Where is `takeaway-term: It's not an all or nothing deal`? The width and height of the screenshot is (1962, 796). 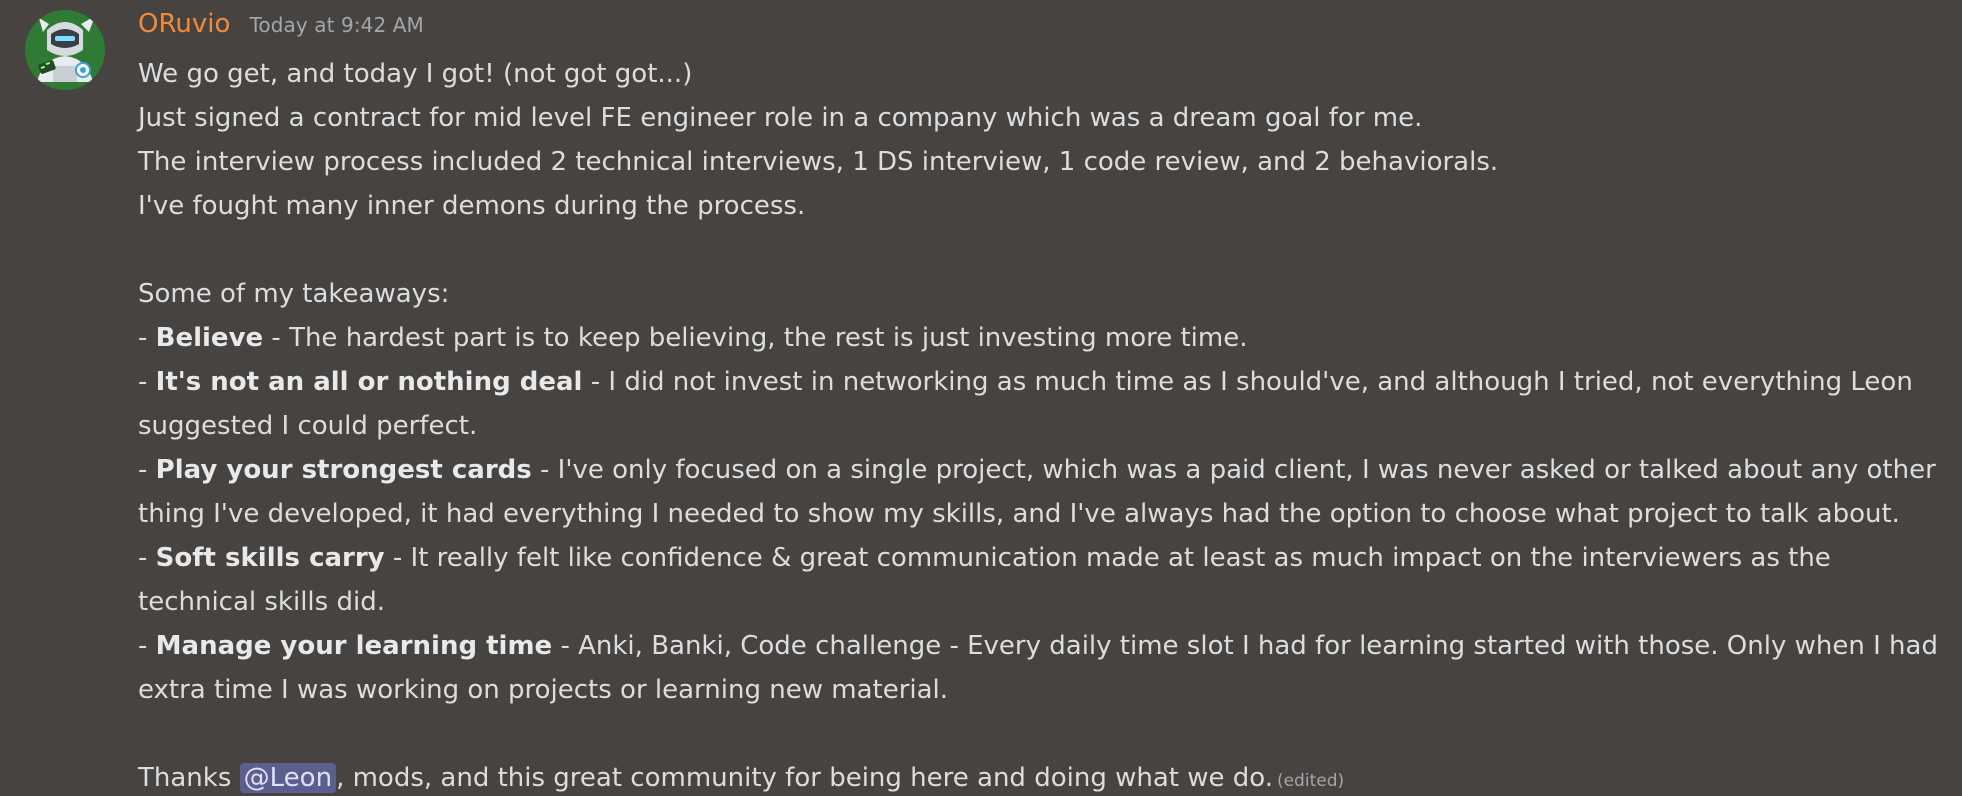
takeaway-term: It's not an all or nothing deal is located at coordinates (369, 382).